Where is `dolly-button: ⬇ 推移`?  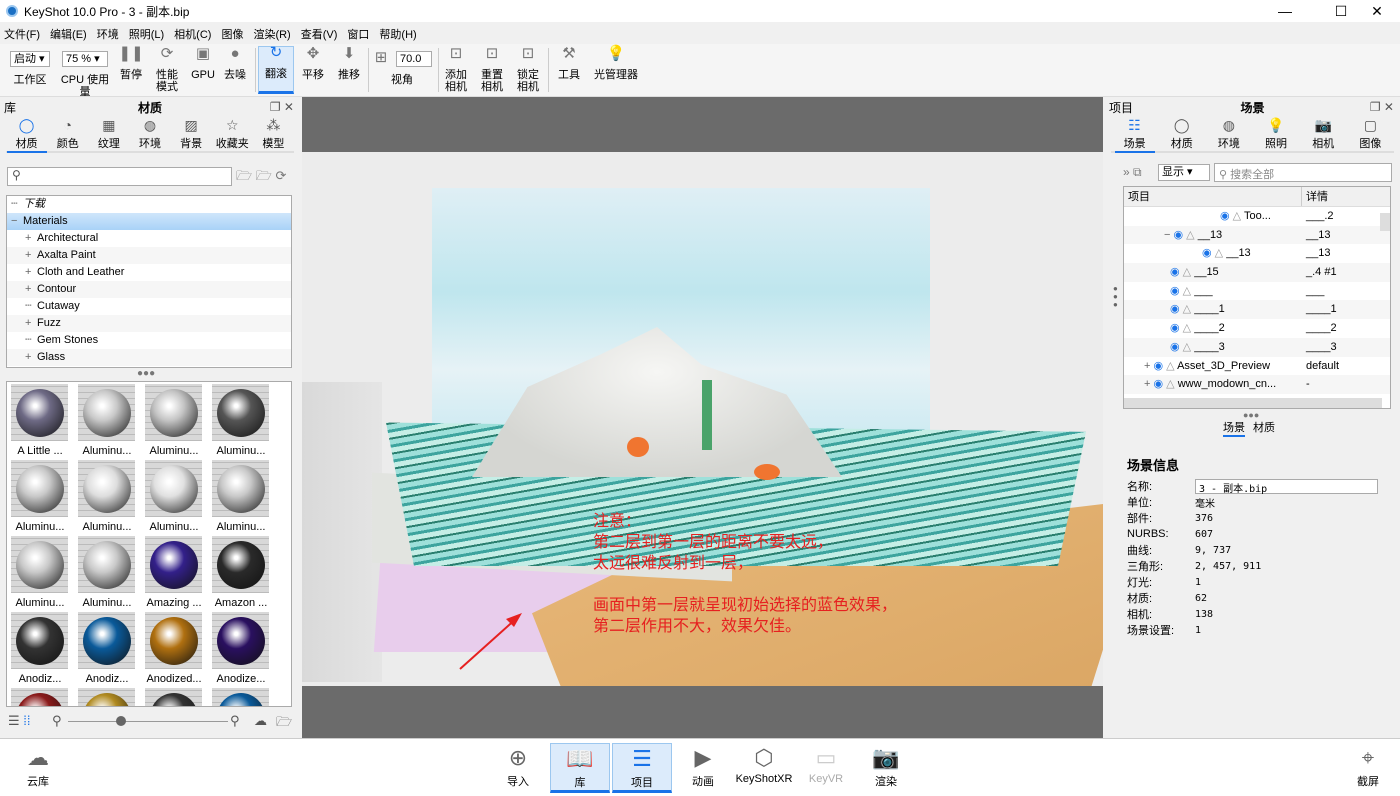 dolly-button: ⬇ 推移 is located at coordinates (349, 63).